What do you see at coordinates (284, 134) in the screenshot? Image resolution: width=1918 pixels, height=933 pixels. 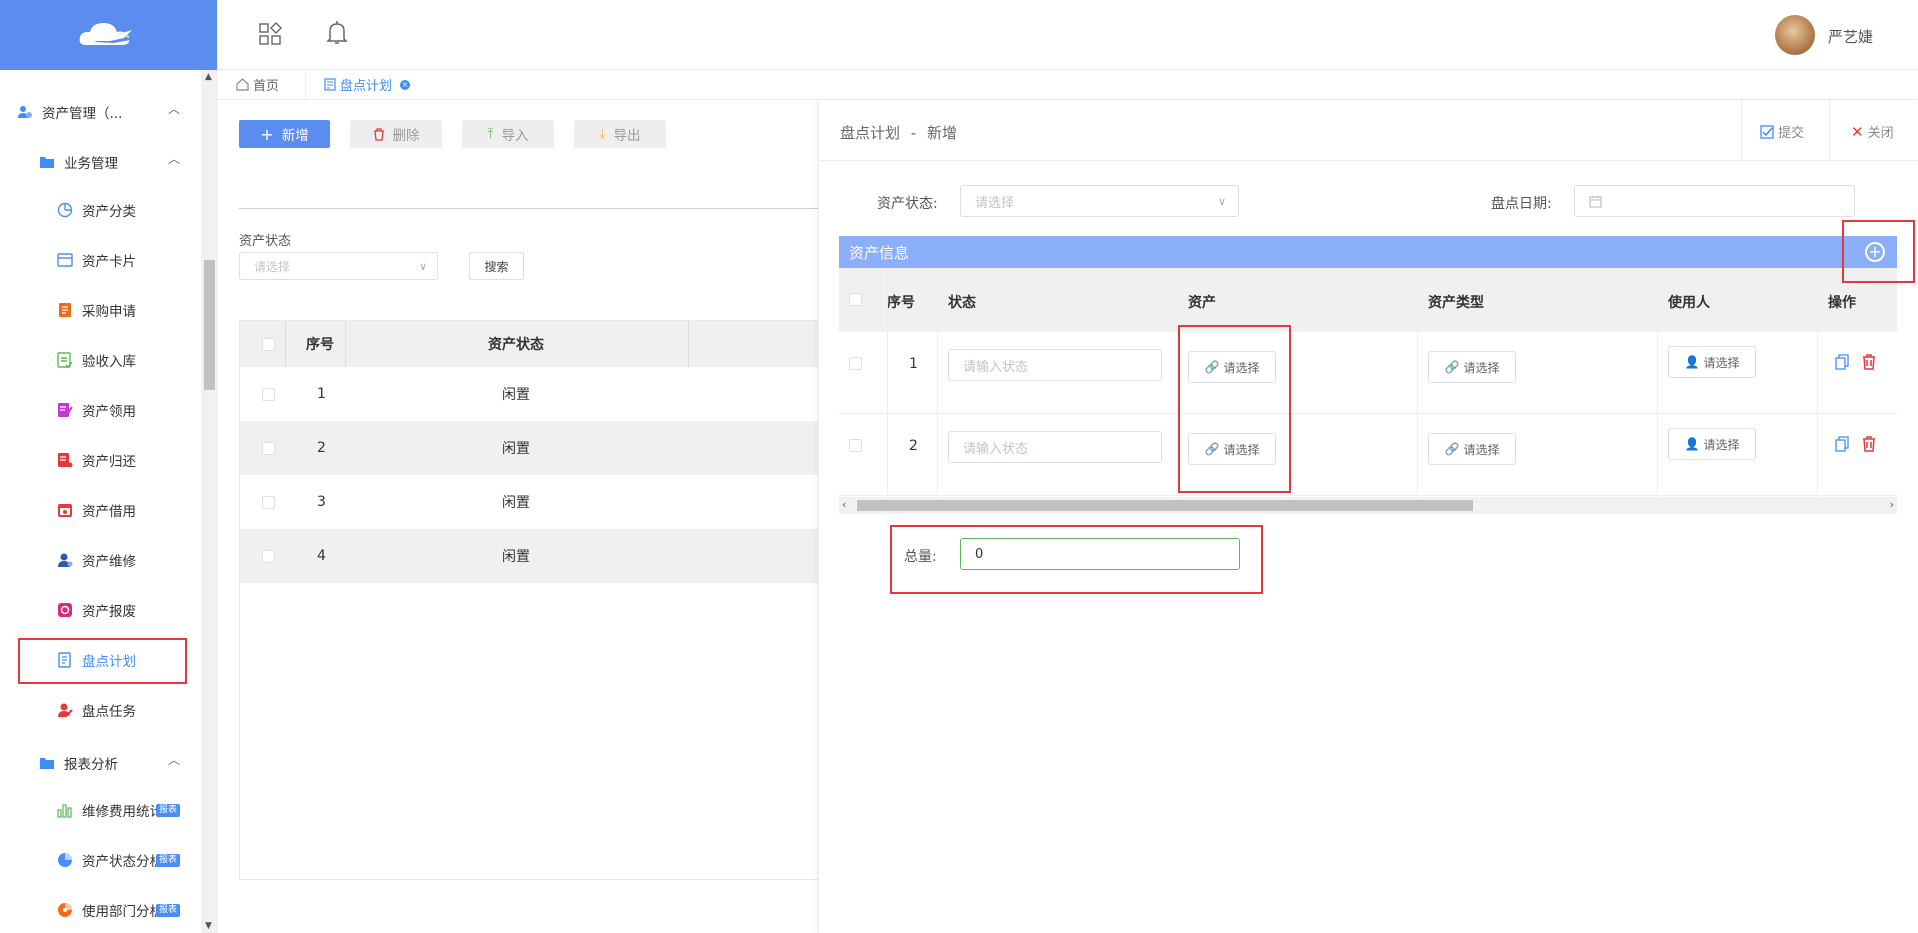 I see `add-button: + 新增` at bounding box center [284, 134].